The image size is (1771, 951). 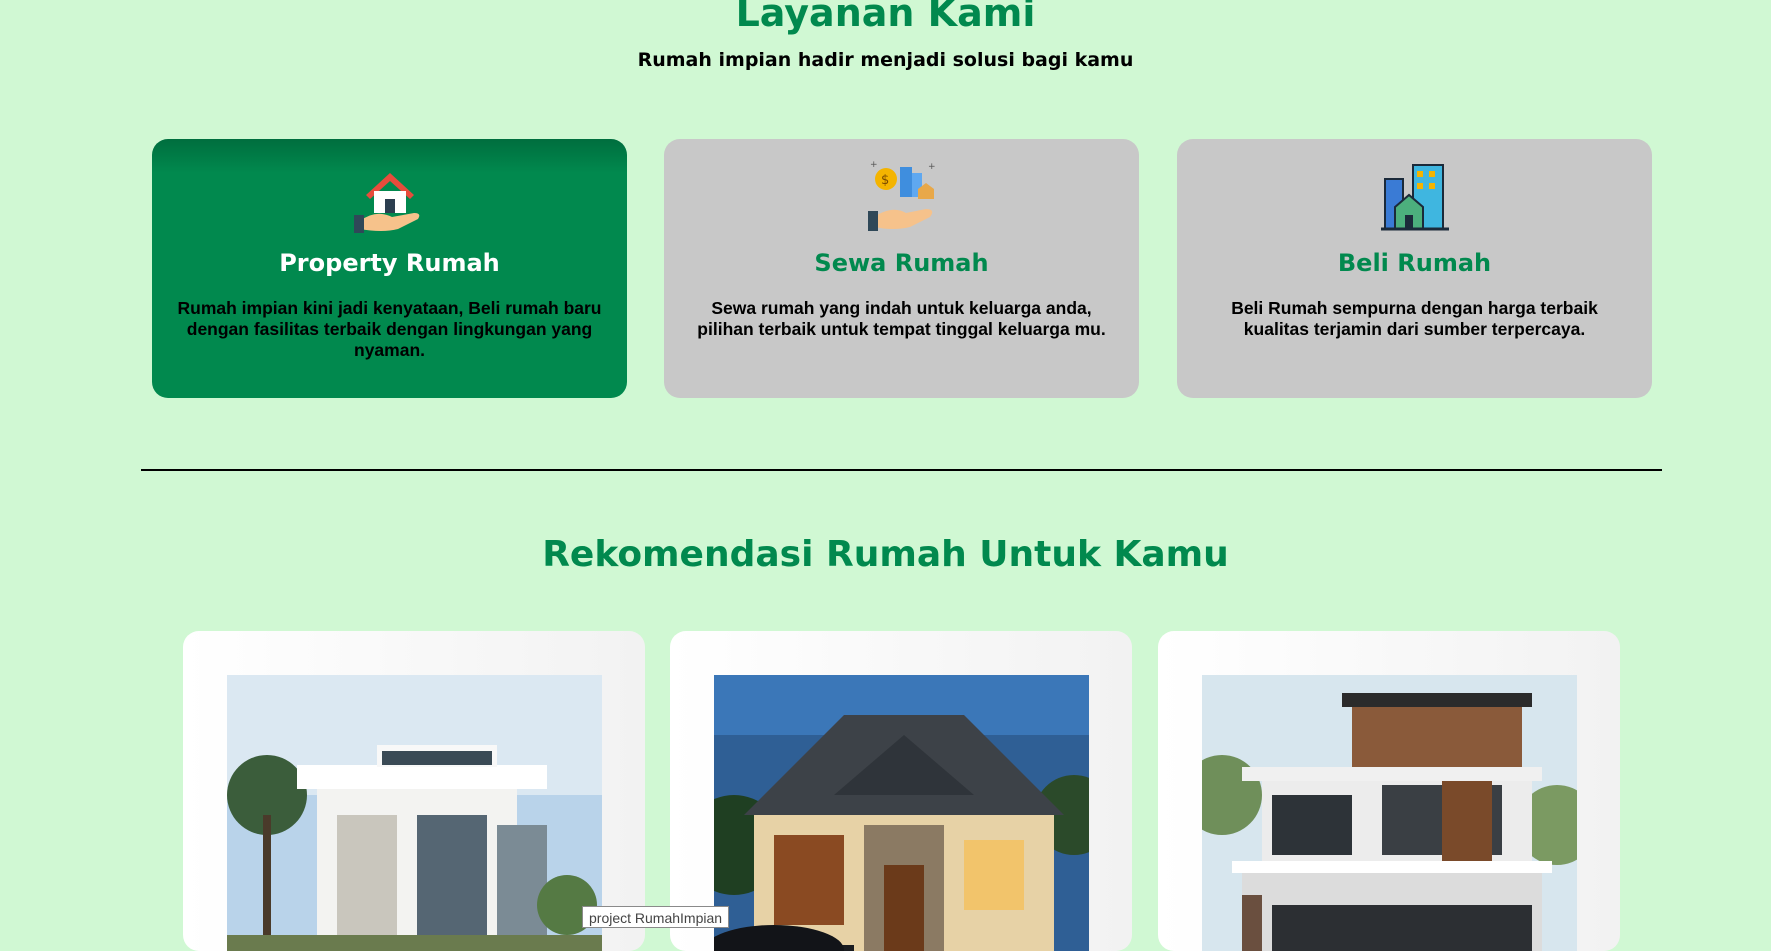 What do you see at coordinates (885, 554) in the screenshot?
I see `recommendations-title: Rekomendasi Rumah Untuk Kamu` at bounding box center [885, 554].